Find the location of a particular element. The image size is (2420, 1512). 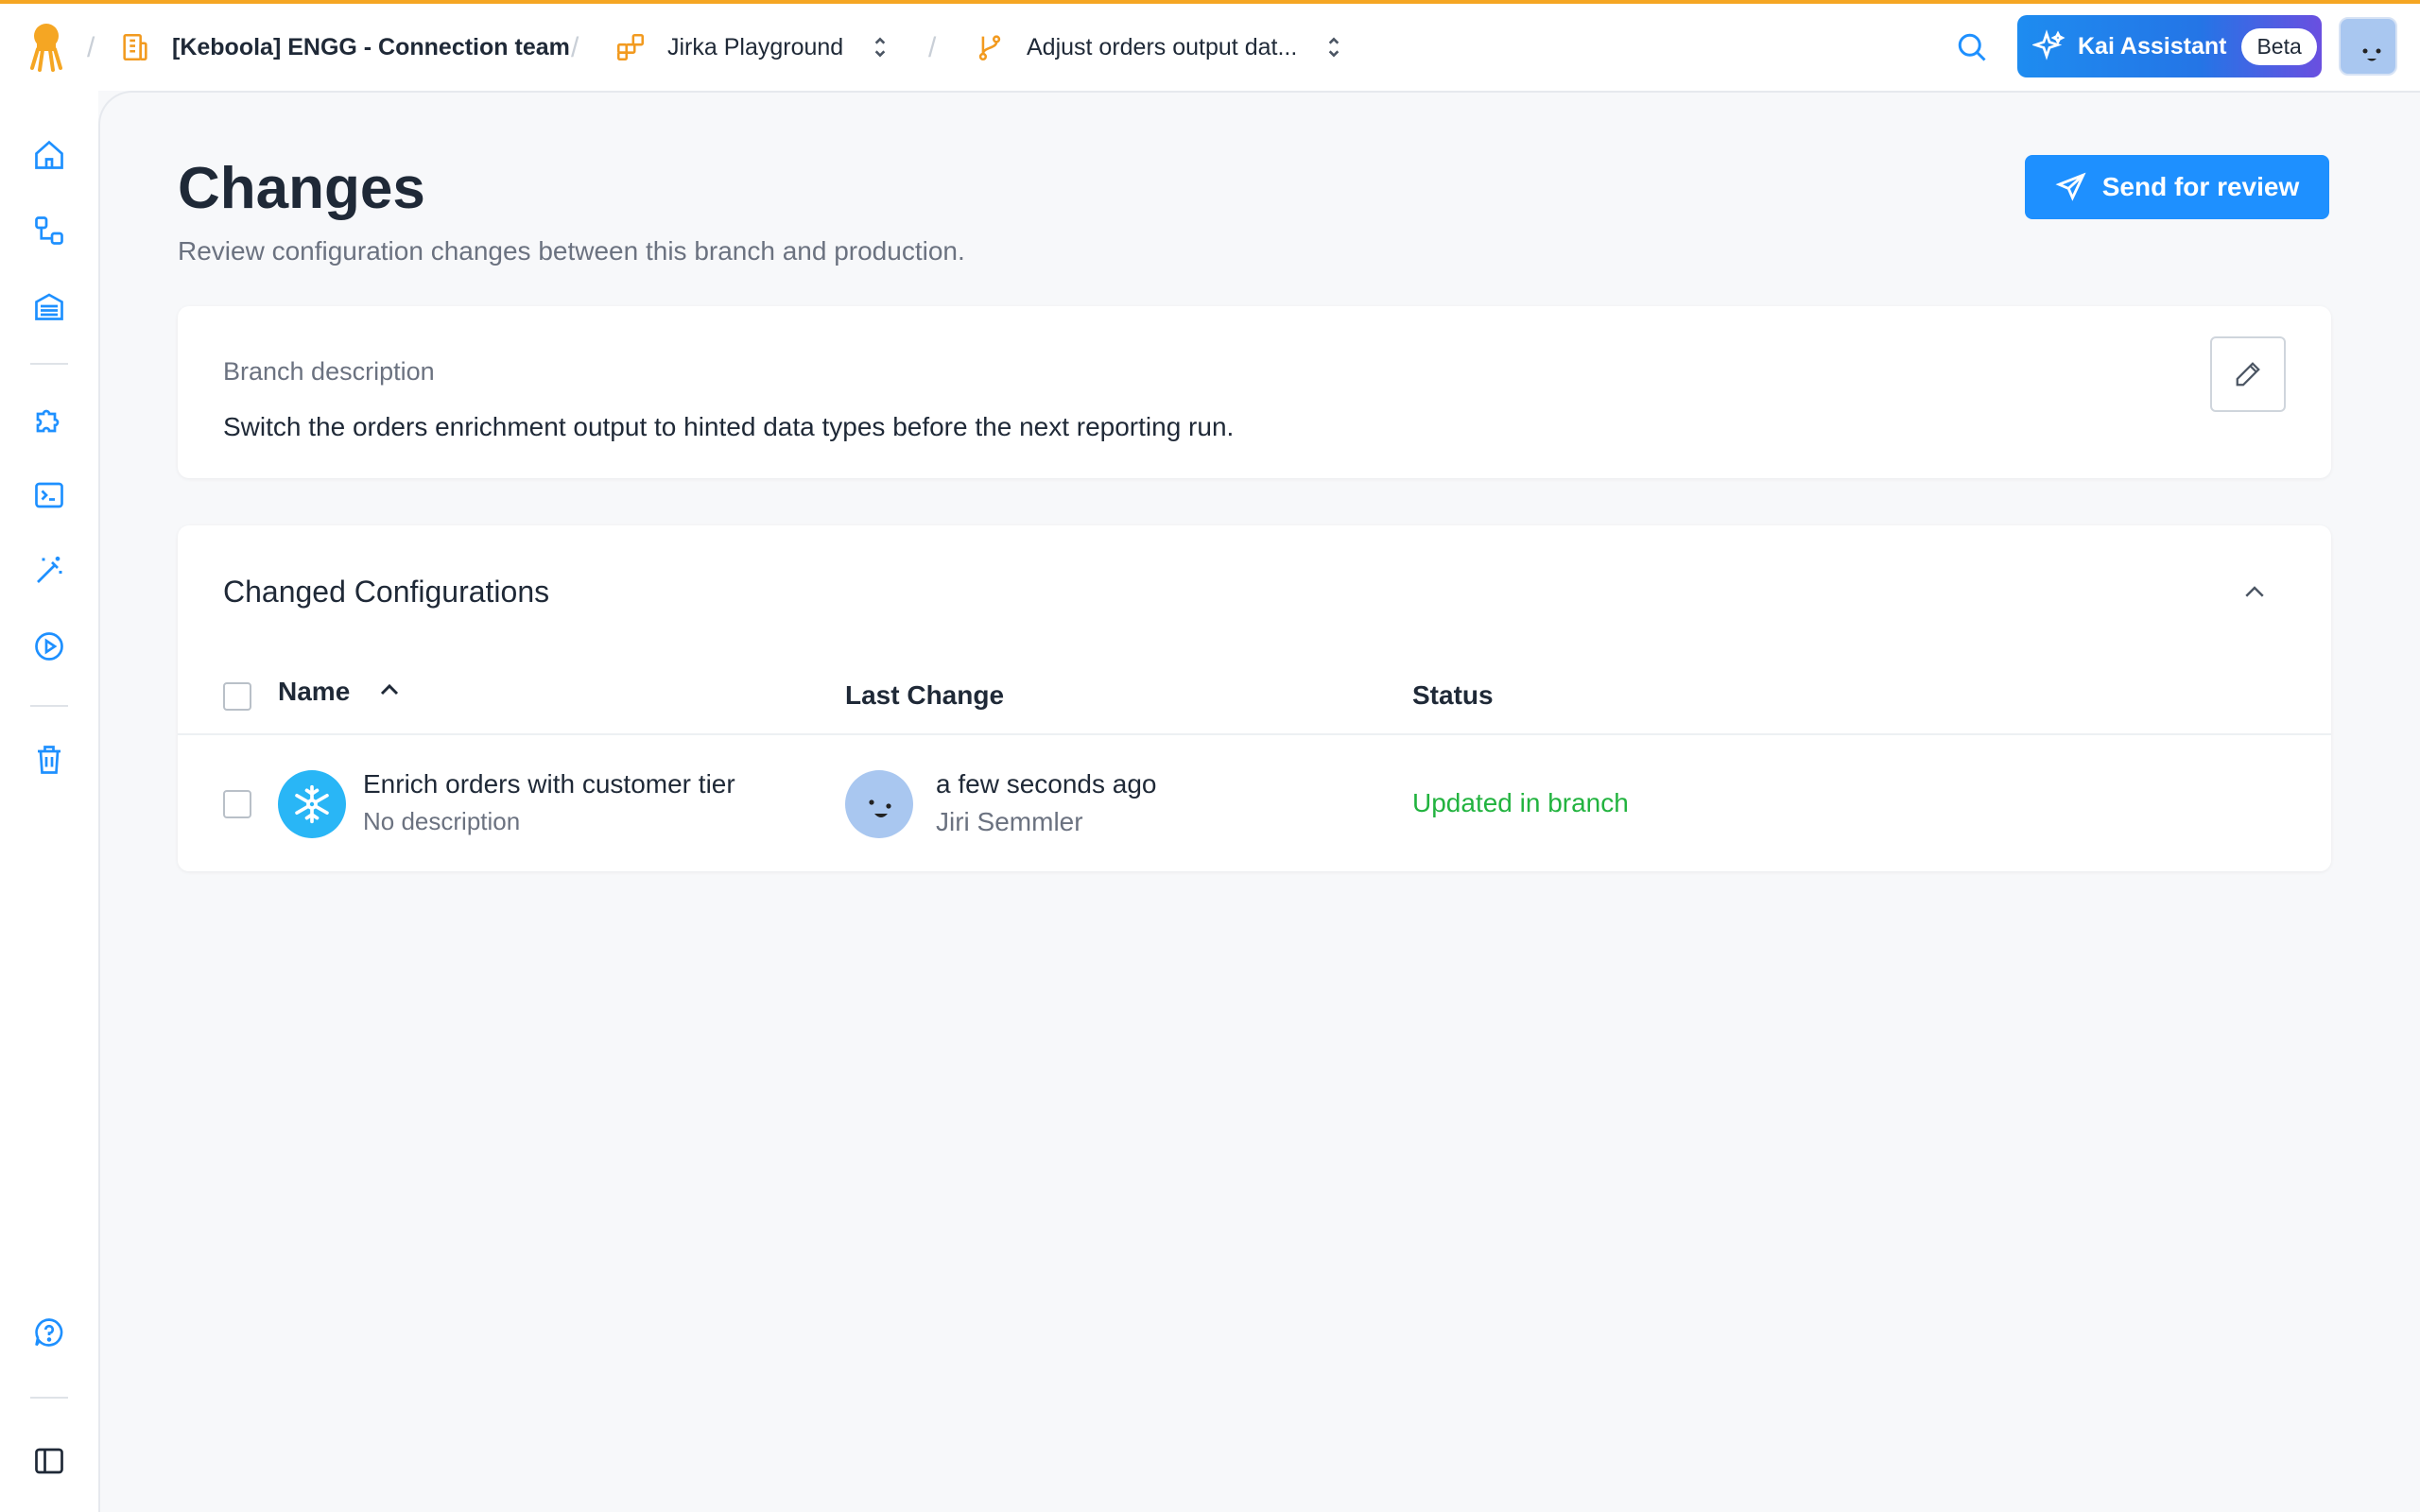

help-icon is located at coordinates (49, 1332).